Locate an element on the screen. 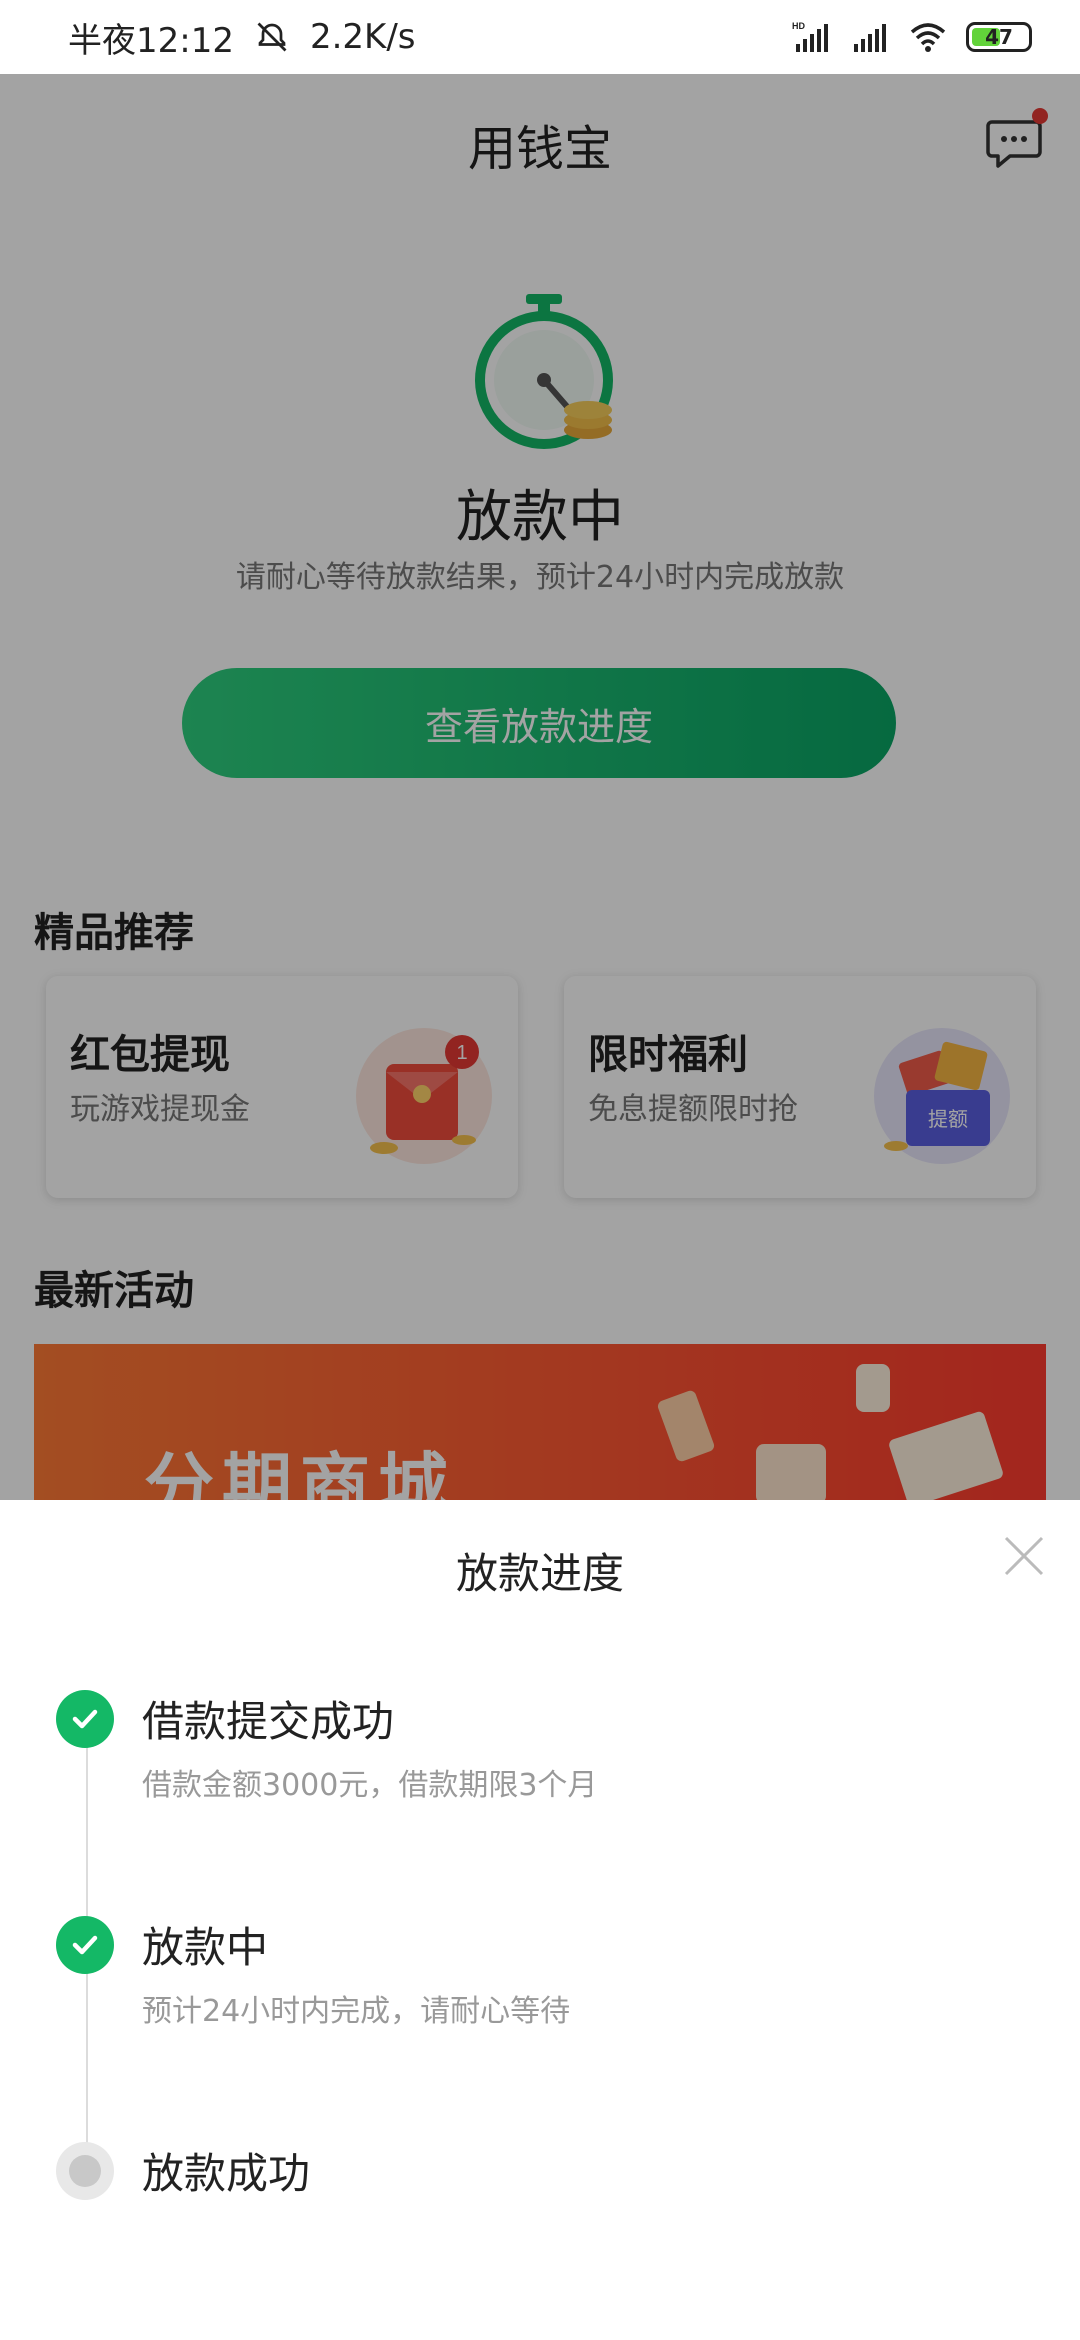 The image size is (1080, 2340). step-desc: 预计24小时内完成，请耐心等待 is located at coordinates (356, 2011).